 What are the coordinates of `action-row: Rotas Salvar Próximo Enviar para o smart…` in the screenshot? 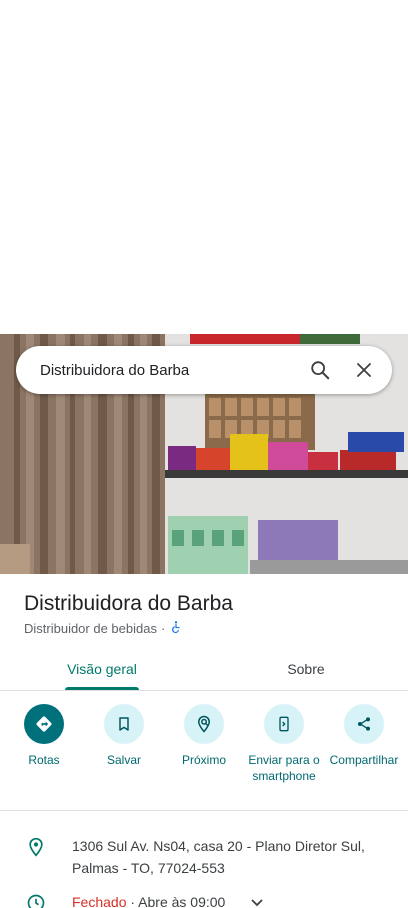 It's located at (204, 744).